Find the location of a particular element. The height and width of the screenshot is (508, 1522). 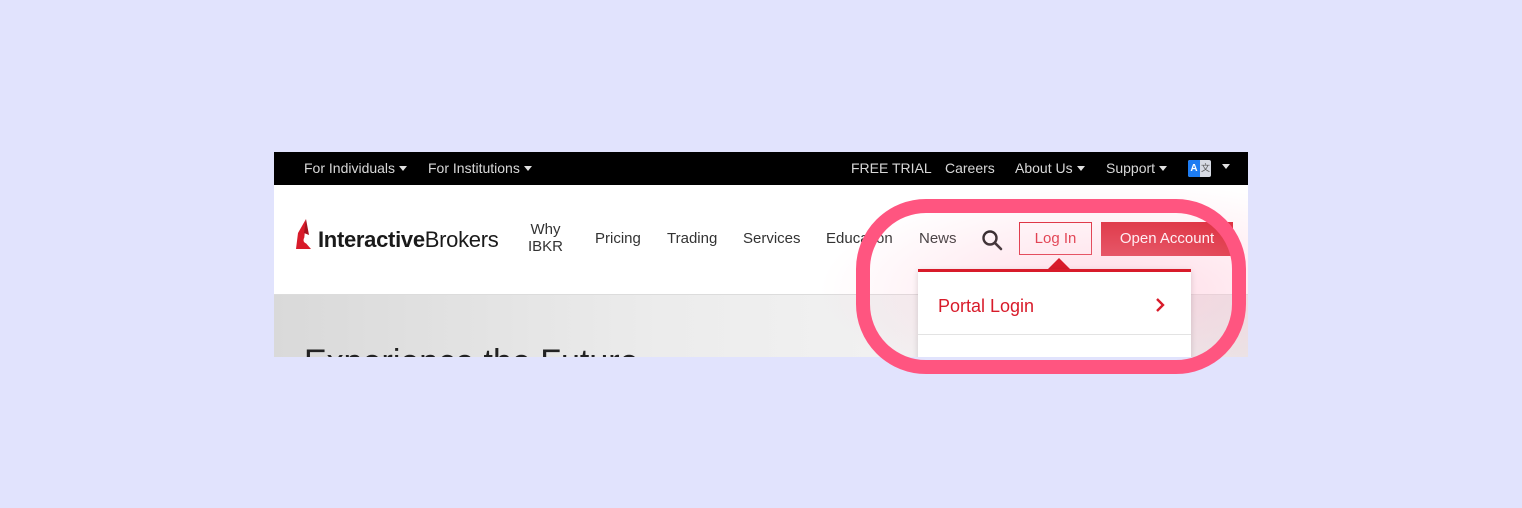

menu-label: Support is located at coordinates (1131, 168).